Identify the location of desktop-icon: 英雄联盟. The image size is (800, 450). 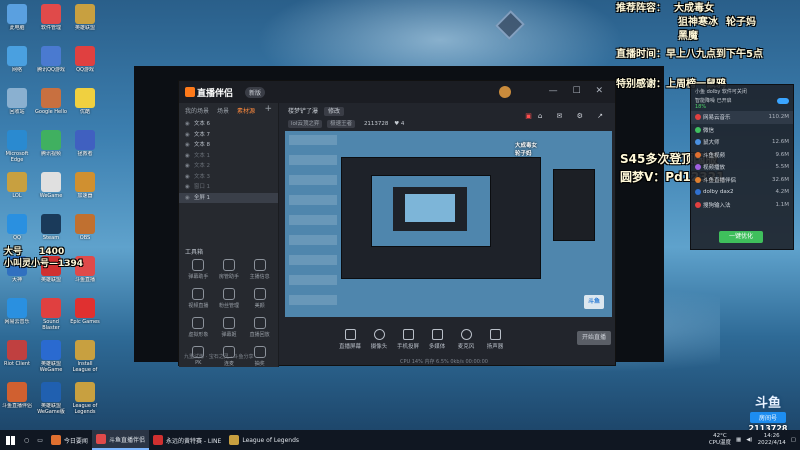
(85, 22).